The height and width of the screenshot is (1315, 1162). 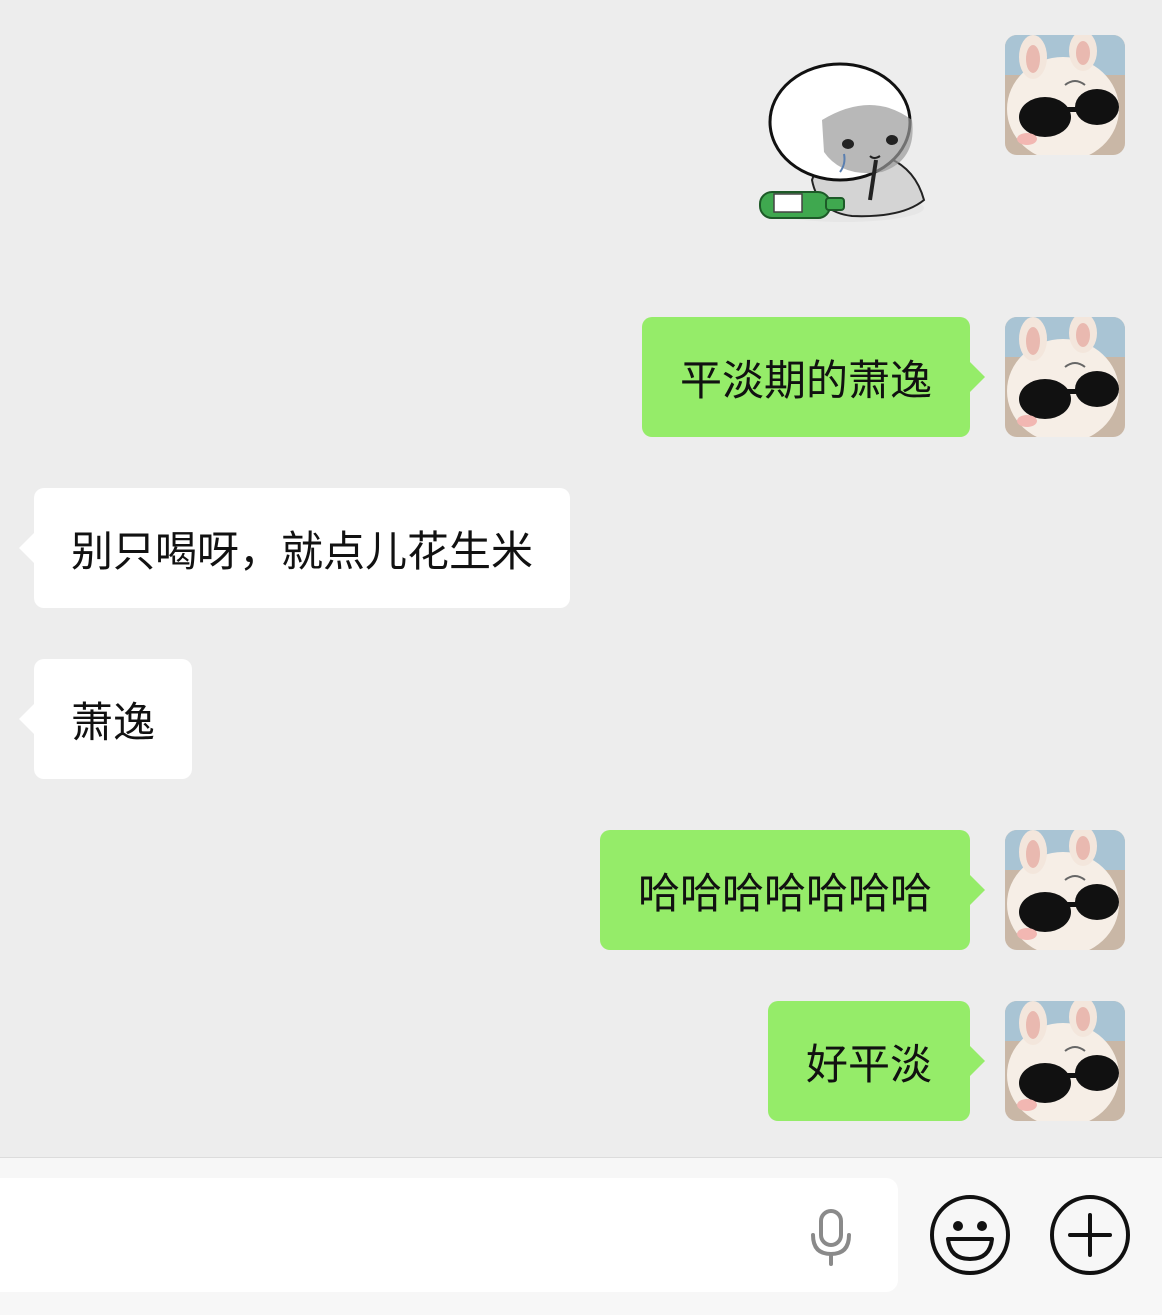 I want to click on more-button, so click(x=1090, y=1235).